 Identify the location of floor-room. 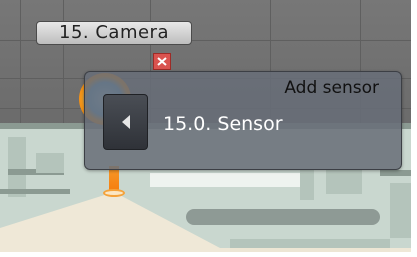
(50, 163).